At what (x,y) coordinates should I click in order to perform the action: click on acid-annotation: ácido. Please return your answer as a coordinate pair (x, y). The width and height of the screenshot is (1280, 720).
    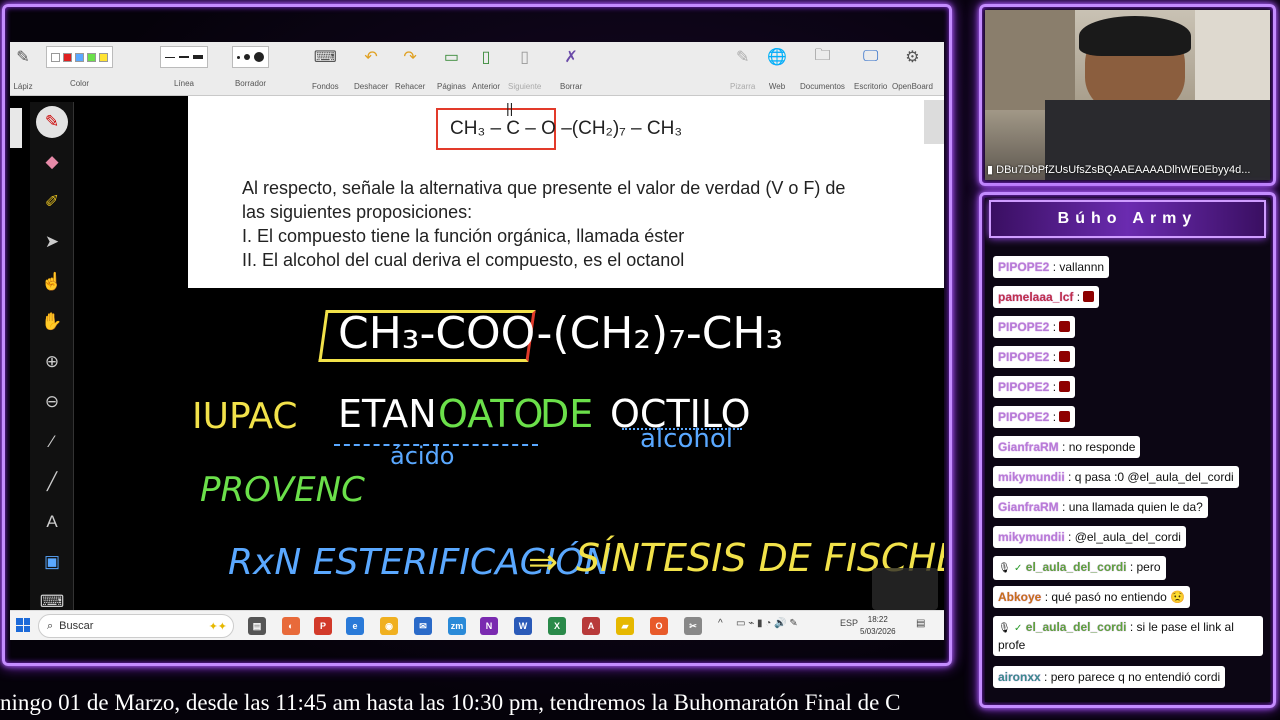
    Looking at the image, I should click on (422, 456).